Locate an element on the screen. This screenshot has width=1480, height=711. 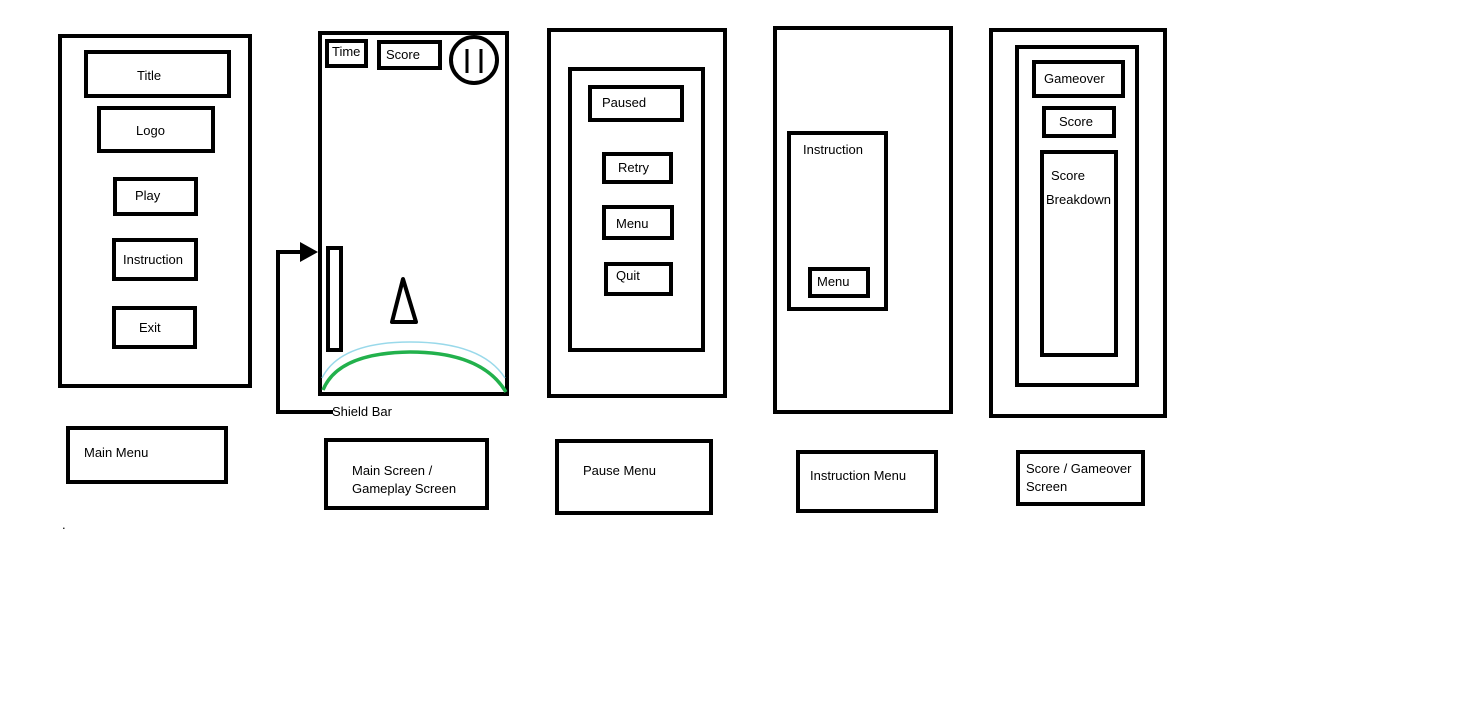
paused-label: Paused is located at coordinates (624, 102).